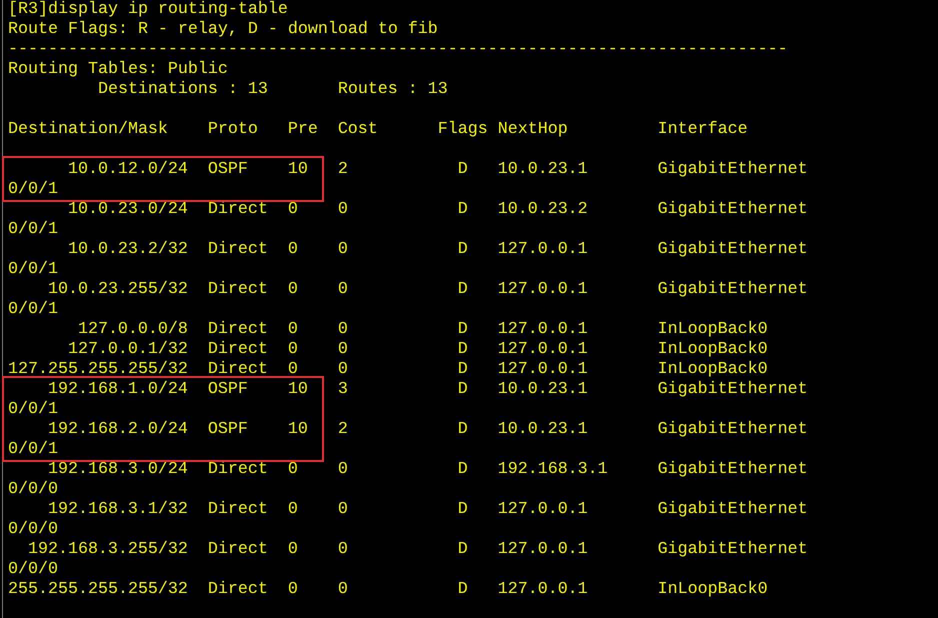 The width and height of the screenshot is (938, 618). Describe the element at coordinates (132, 330) in the screenshot. I see `table-cell-text: 127.0.0.0/8` at that location.